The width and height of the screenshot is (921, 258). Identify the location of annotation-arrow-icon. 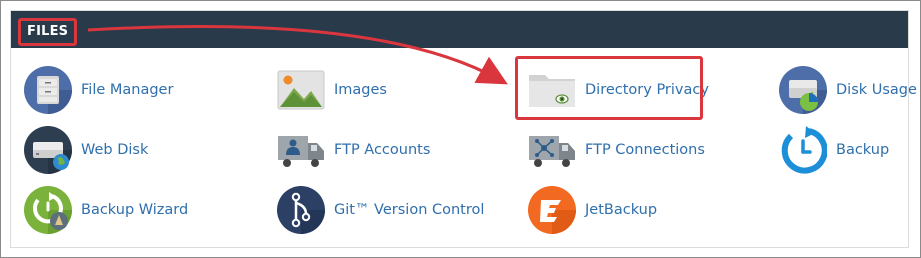
(297, 55).